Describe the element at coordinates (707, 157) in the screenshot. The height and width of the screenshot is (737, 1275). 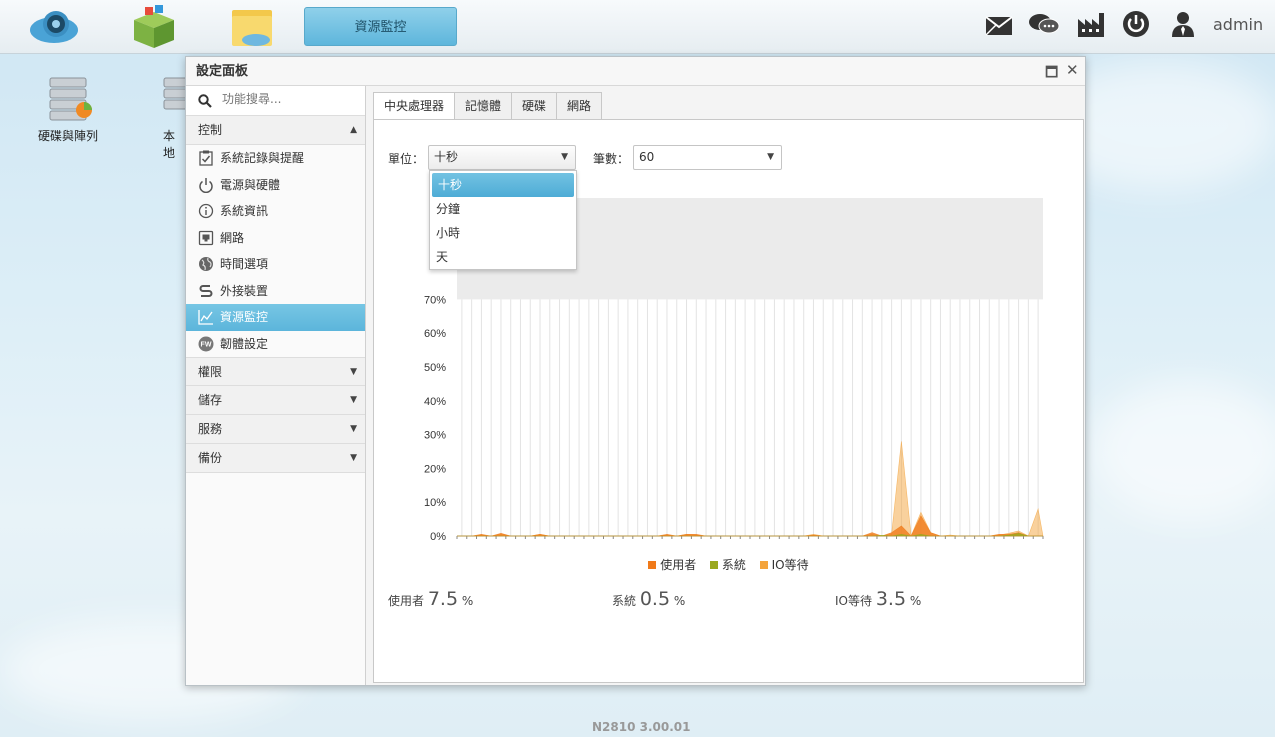
I see `count-select: 60 ▼` at that location.